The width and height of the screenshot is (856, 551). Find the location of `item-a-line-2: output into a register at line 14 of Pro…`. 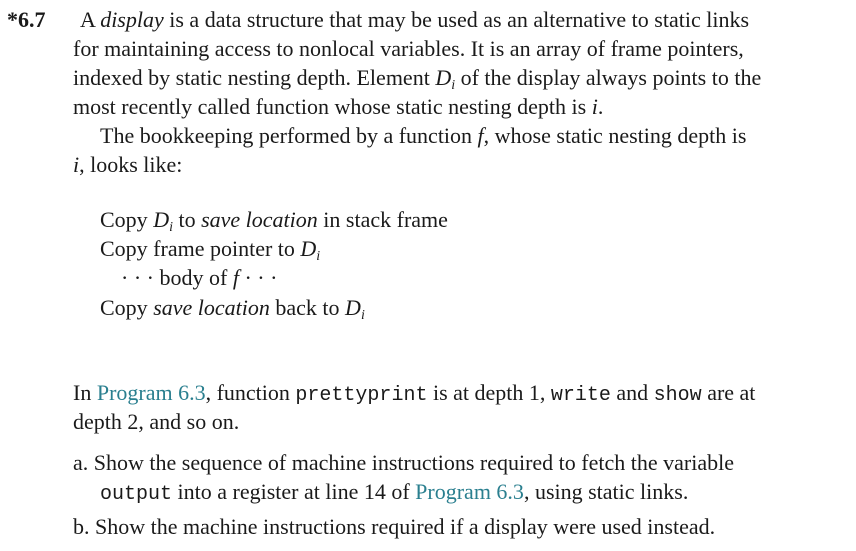

item-a-line-2: output into a register at line 14 of Pro… is located at coordinates (394, 493).